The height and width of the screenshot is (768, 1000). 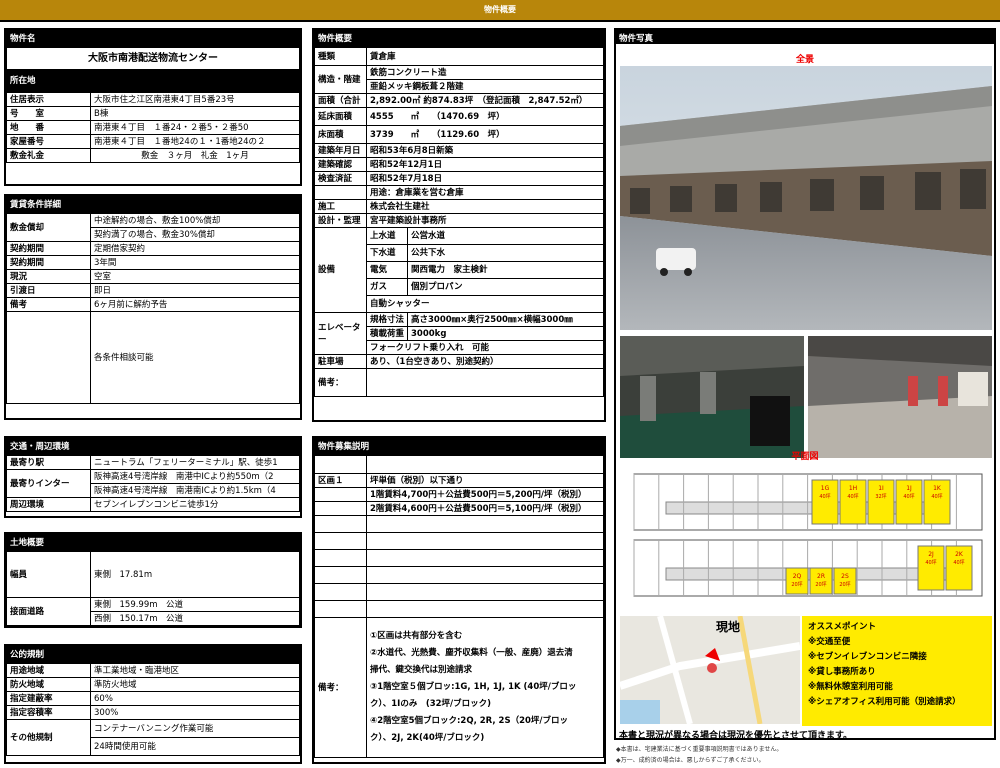 What do you see at coordinates (195, 290) in the screenshot?
I see `handover-value: 即日` at bounding box center [195, 290].